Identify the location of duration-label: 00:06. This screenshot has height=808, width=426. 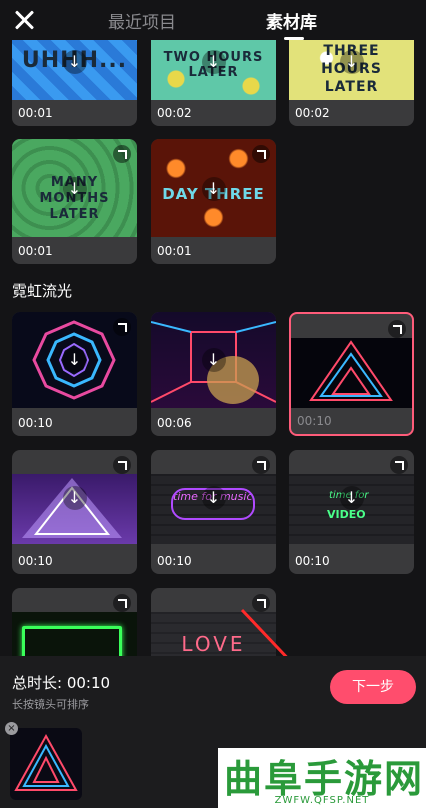
(174, 423).